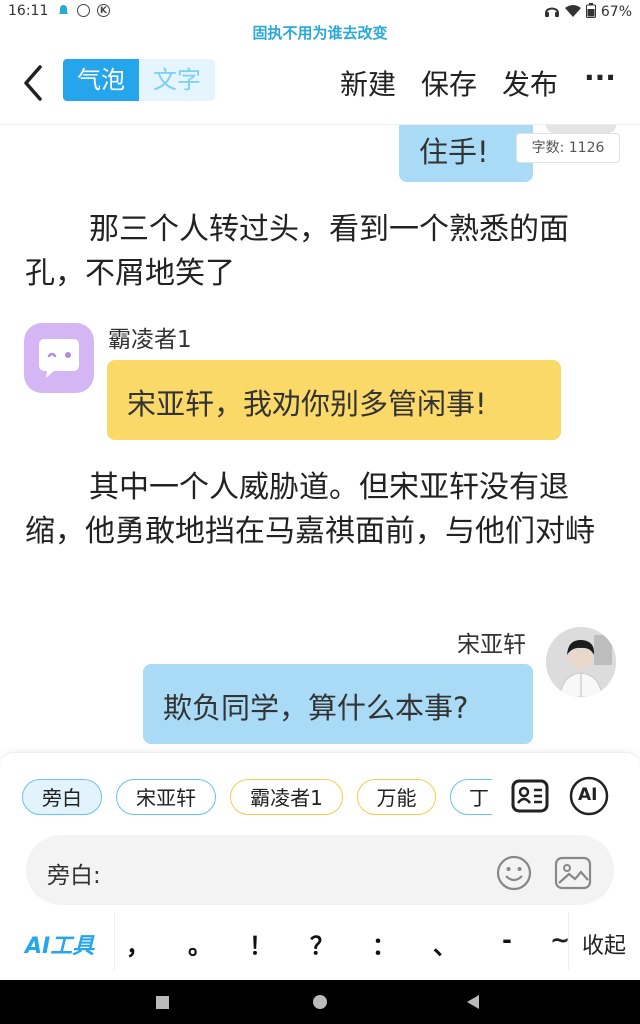 This screenshot has width=640, height=1024. I want to click on message-bubble: 住手!, so click(466, 153).